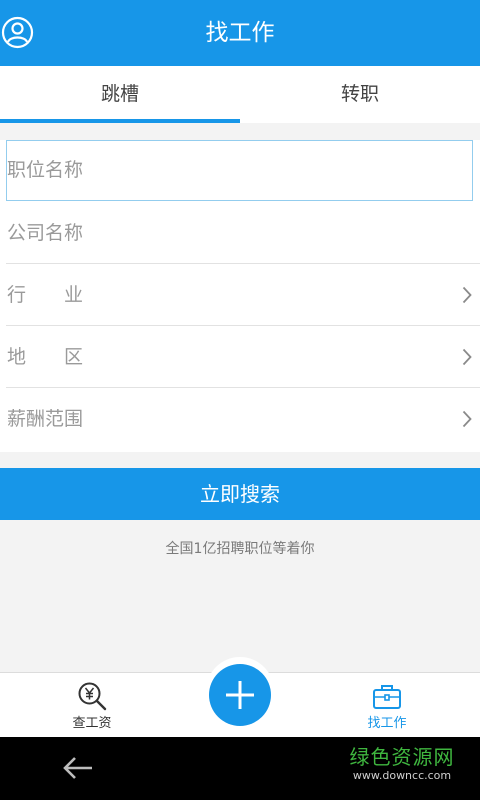  Describe the element at coordinates (45, 170) in the screenshot. I see `position-name-placeholder: 职位名称` at that location.